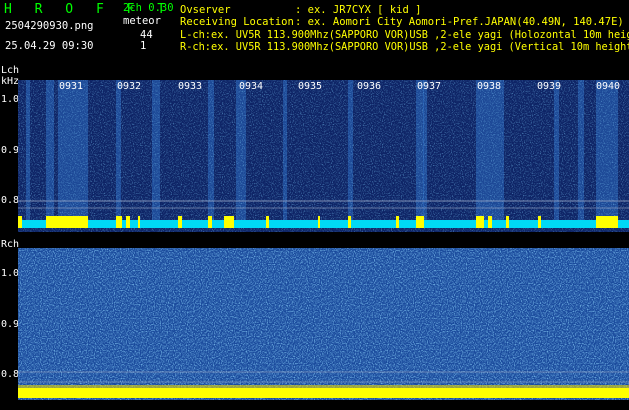 The image size is (629, 410). What do you see at coordinates (10, 150) in the screenshot?
I see `lch-ytick-0-9: 0.9` at bounding box center [10, 150].